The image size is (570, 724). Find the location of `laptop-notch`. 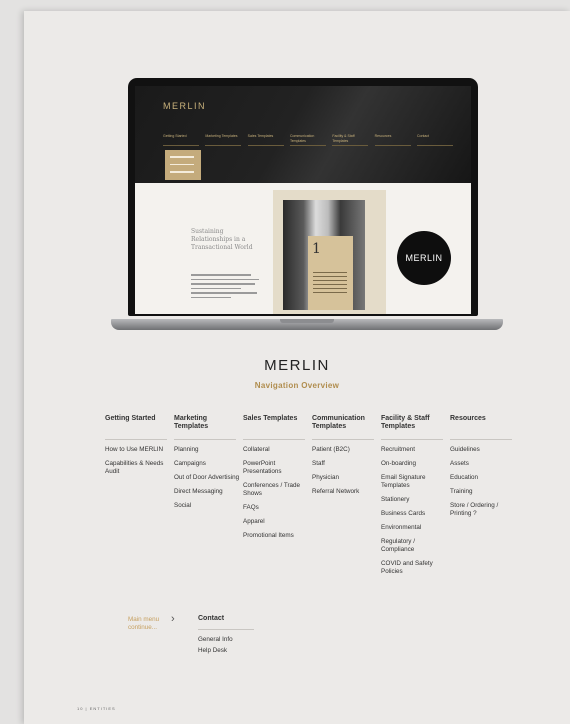

laptop-notch is located at coordinates (307, 321).